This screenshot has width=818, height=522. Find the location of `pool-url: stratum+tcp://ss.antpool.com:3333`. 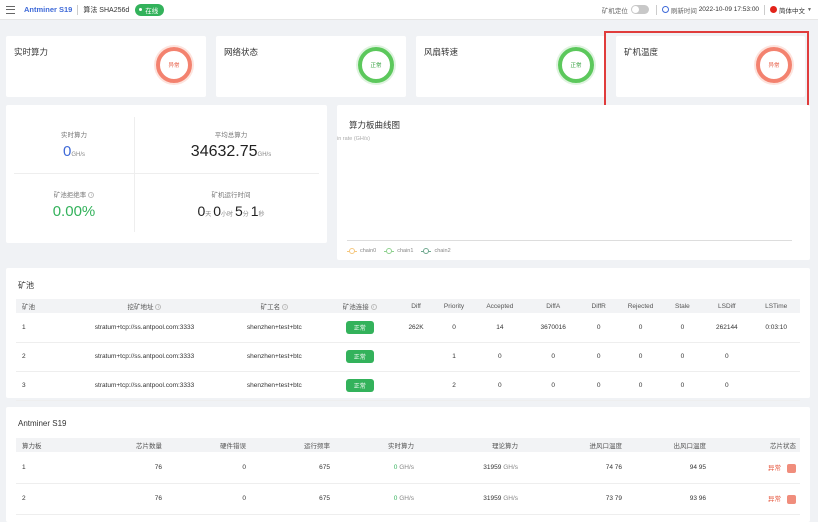

pool-url: stratum+tcp://ss.antpool.com:3333 is located at coordinates (144, 386).